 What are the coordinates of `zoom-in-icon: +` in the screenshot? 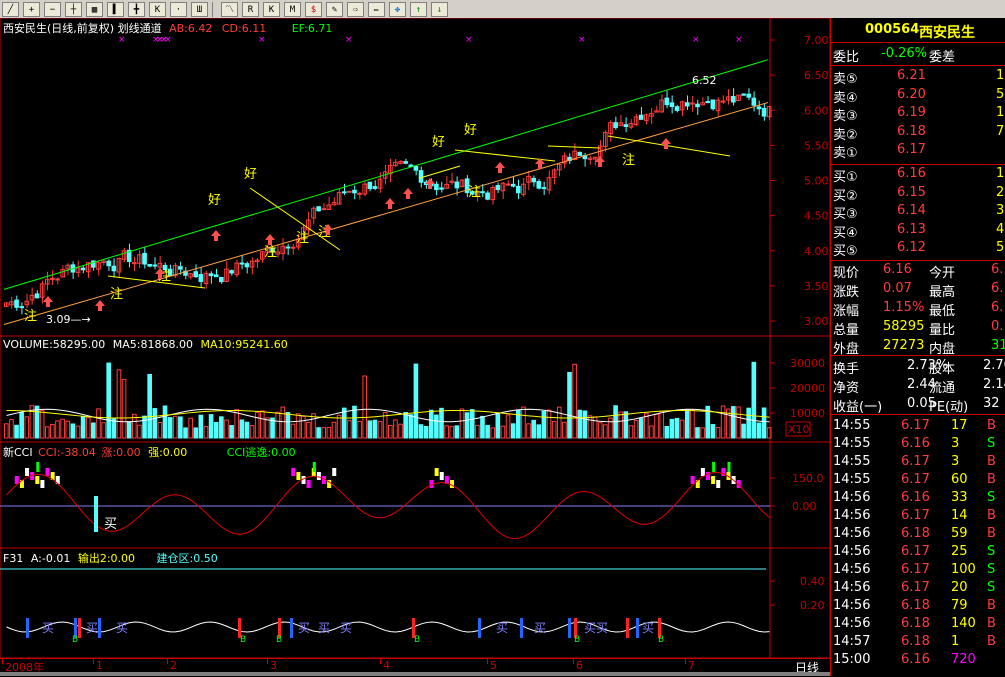 It's located at (31, 9).